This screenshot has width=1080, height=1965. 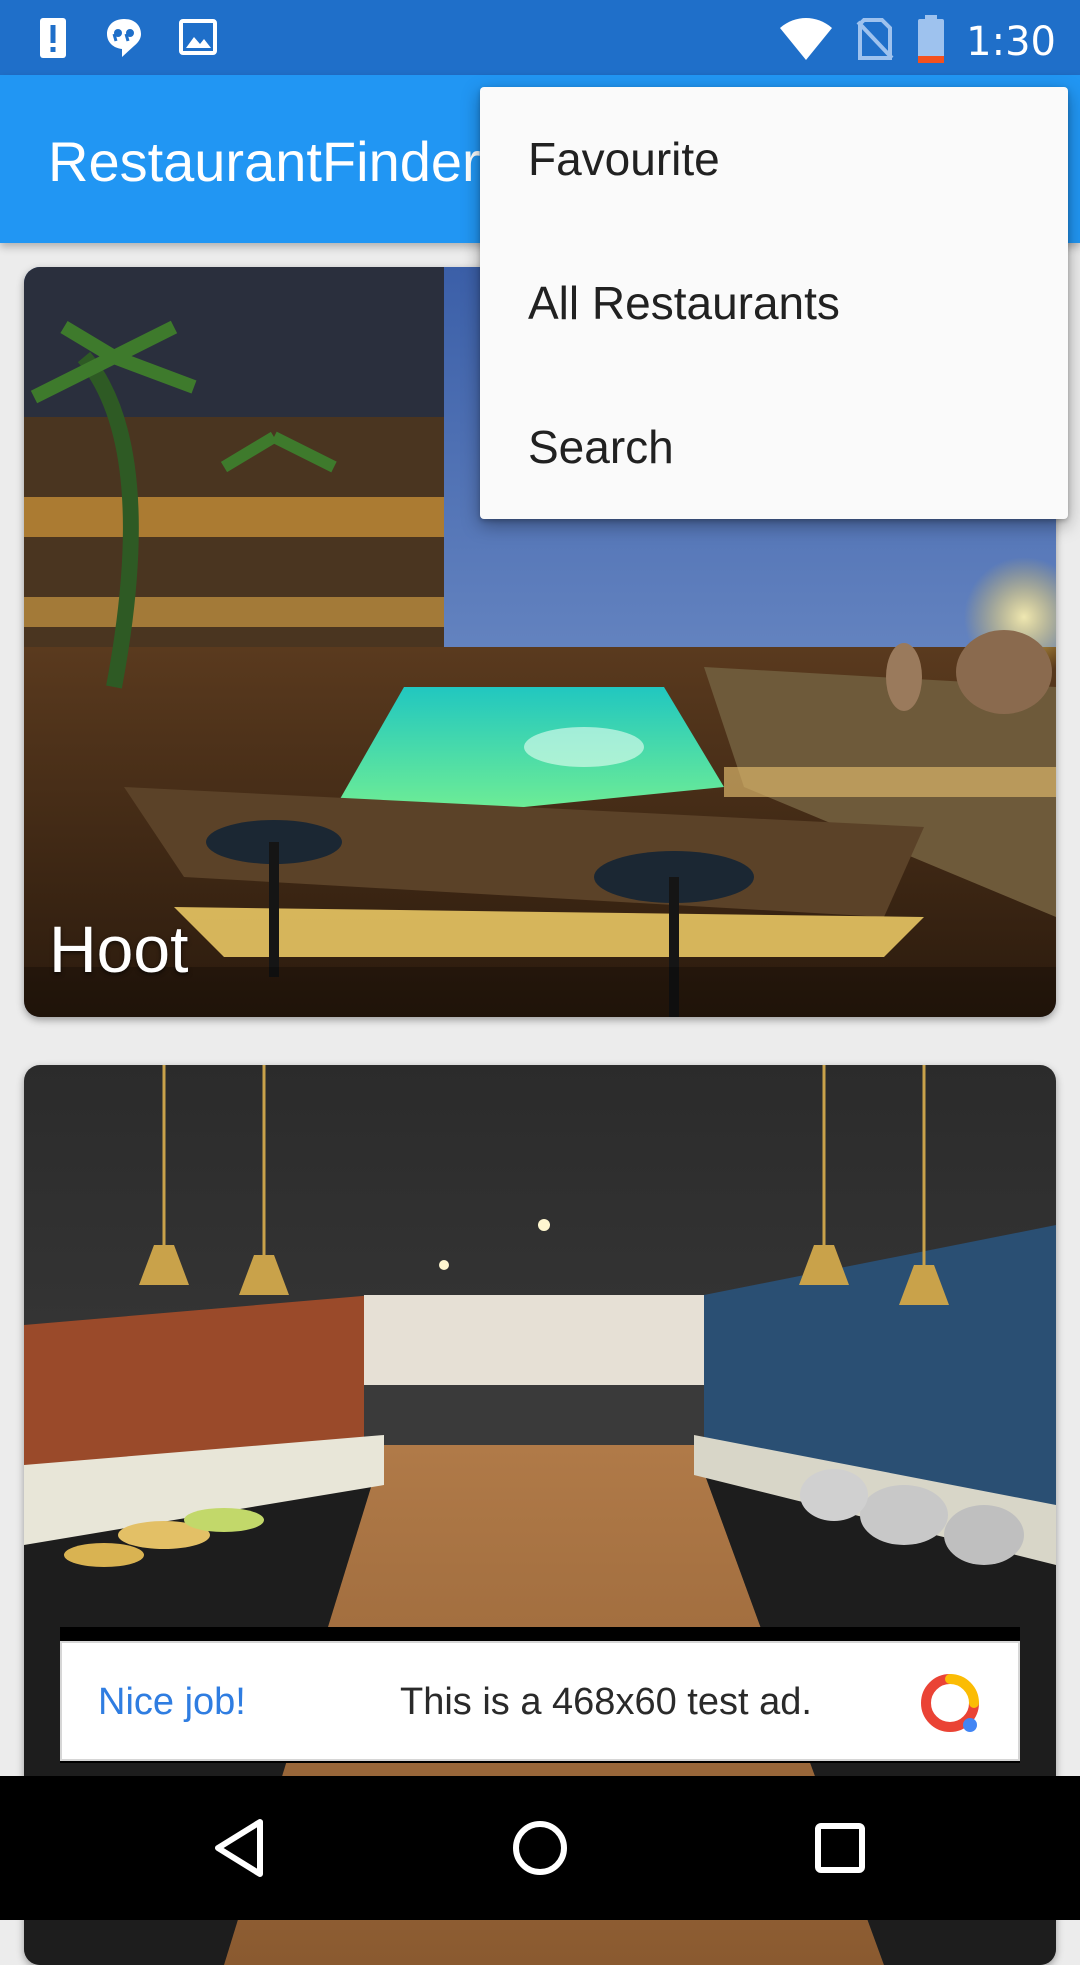 I want to click on menu-item-search: Search, so click(x=774, y=447).